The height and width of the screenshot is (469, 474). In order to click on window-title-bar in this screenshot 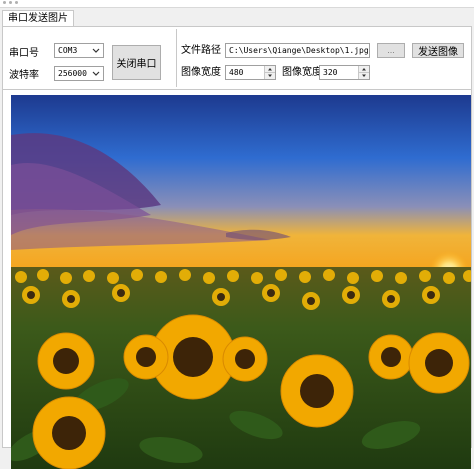, I will do `click(237, 4)`.